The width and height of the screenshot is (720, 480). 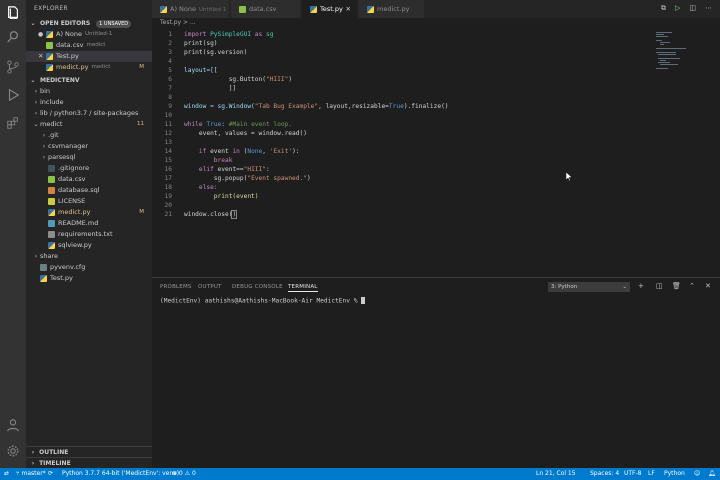 I want to click on line-ending: LF, so click(x=651, y=474).